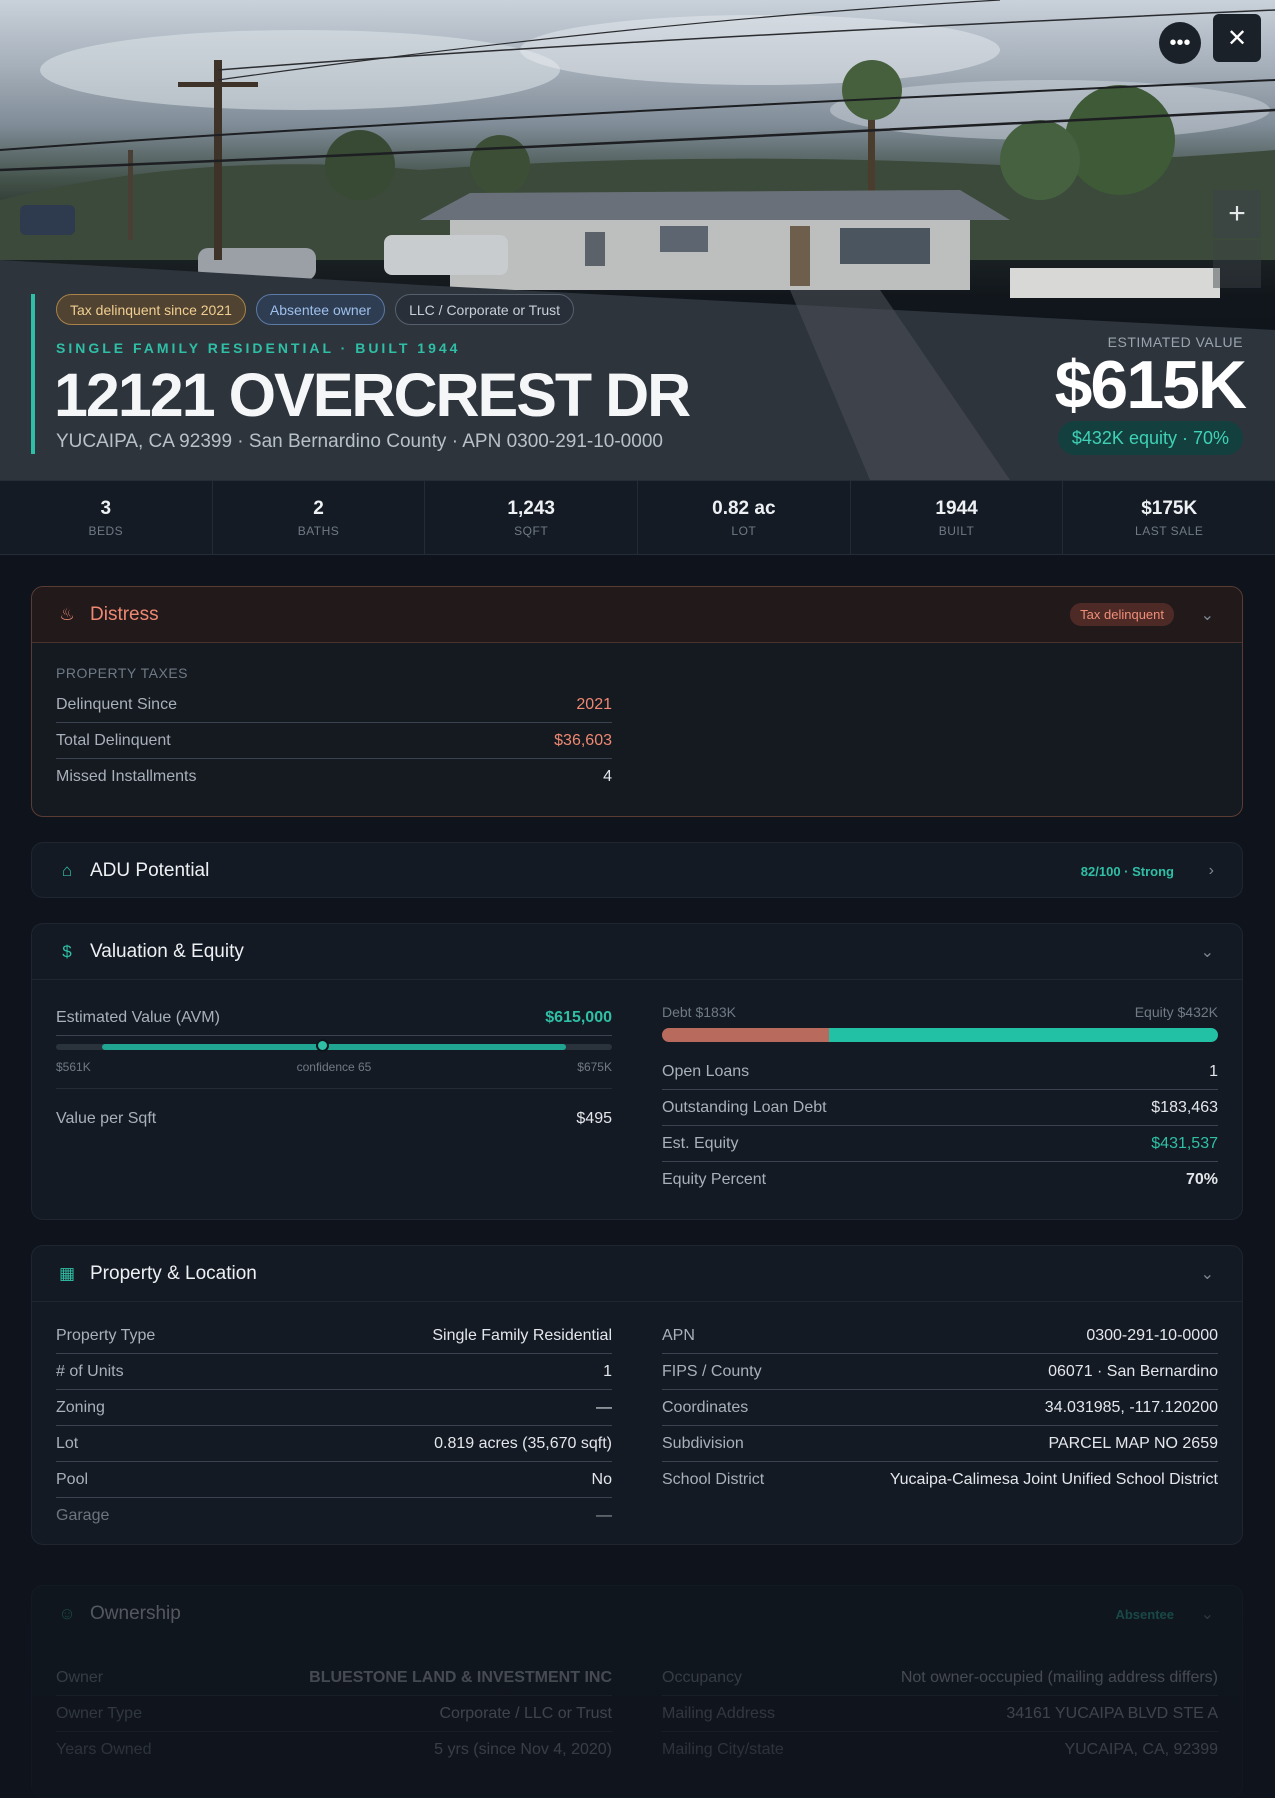 Image resolution: width=1275 pixels, height=1798 pixels. Describe the element at coordinates (940, 1108) in the screenshot. I see `table-row: Outstanding Loan Debt $183,463` at that location.